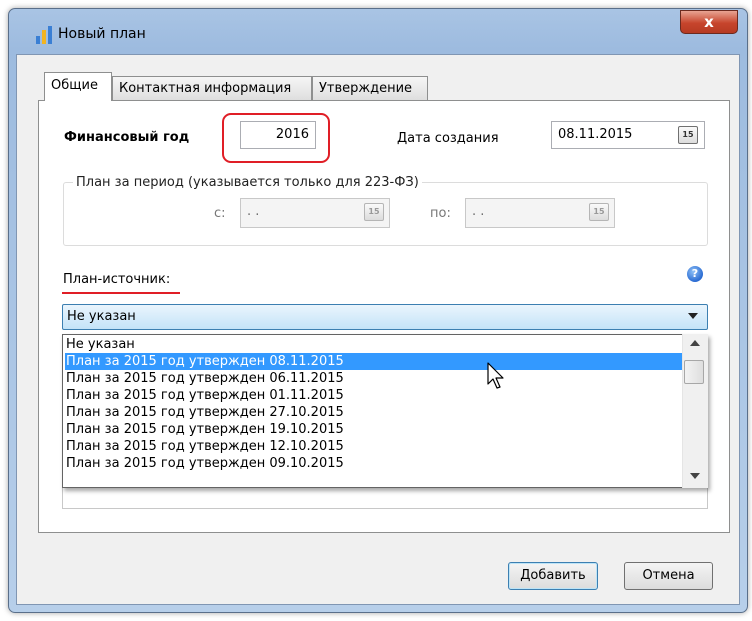 Image resolution: width=752 pixels, height=621 pixels. What do you see at coordinates (448, 138) in the screenshot?
I see `created-date-label: Дата создания` at bounding box center [448, 138].